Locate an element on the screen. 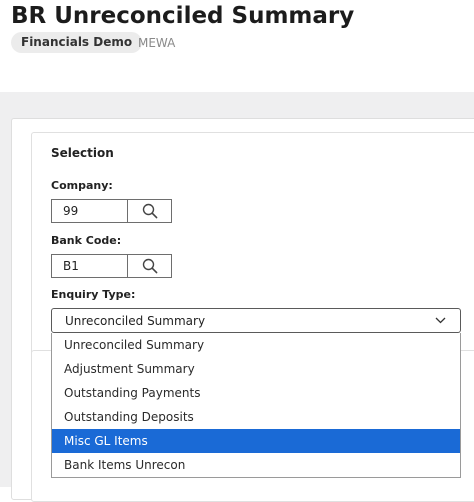  company-lookup-button is located at coordinates (149, 211).